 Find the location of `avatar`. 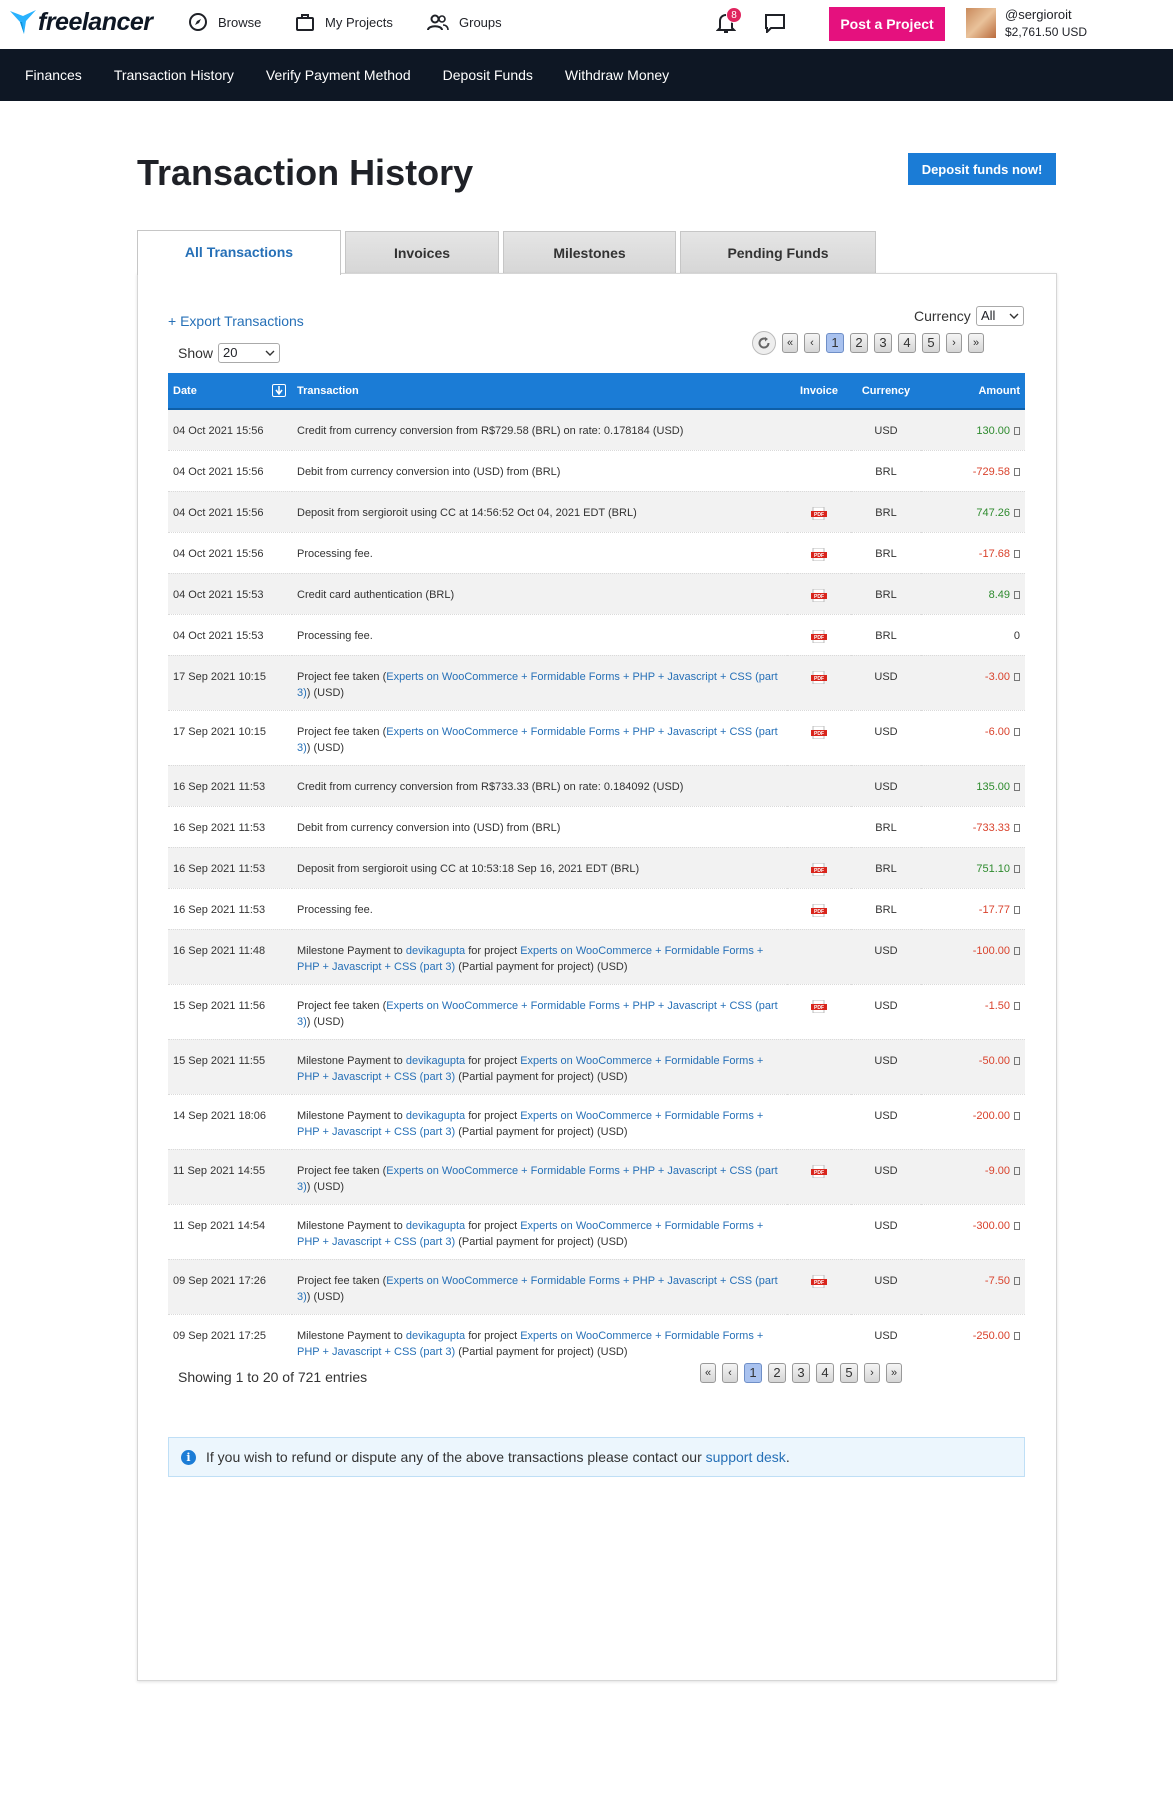

avatar is located at coordinates (981, 23).